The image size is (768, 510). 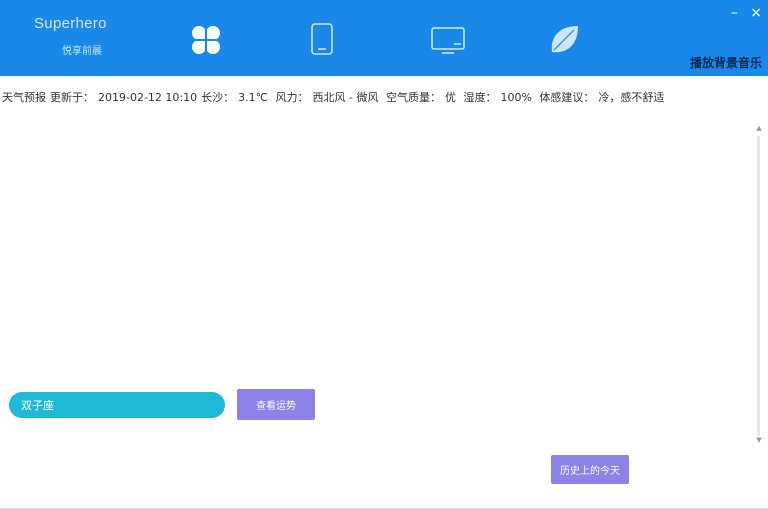 I want to click on query-fortune-button: 查看运势, so click(x=276, y=404).